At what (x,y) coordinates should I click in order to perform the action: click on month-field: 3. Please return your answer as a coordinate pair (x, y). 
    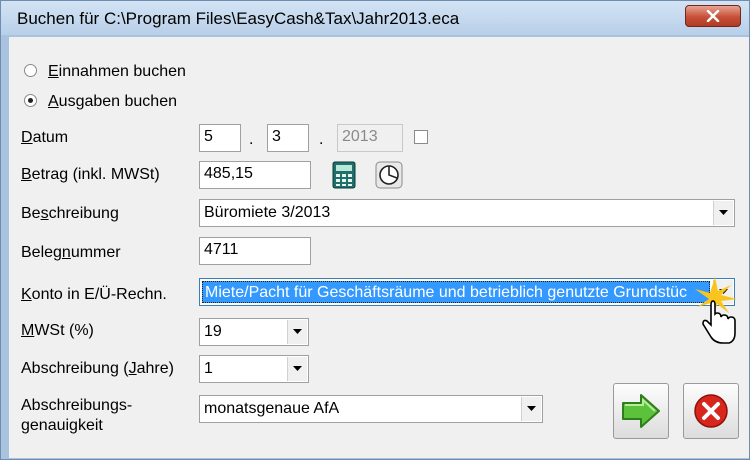
    Looking at the image, I should click on (288, 138).